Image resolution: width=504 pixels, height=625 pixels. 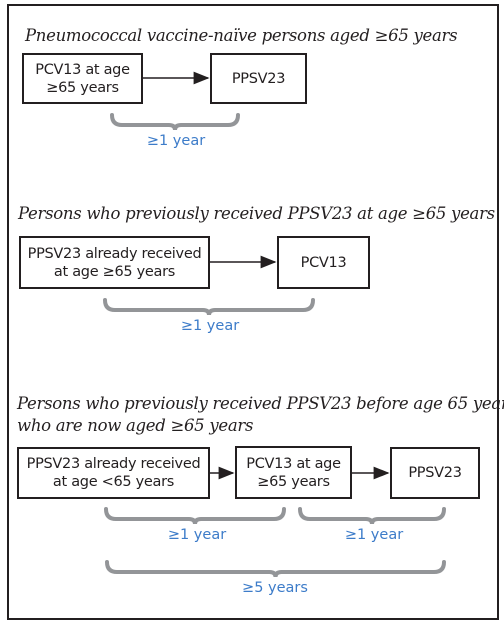 What do you see at coordinates (113, 473) in the screenshot?
I see `box-ppsv23-under65: PPSV23 already received at age <65 years` at bounding box center [113, 473].